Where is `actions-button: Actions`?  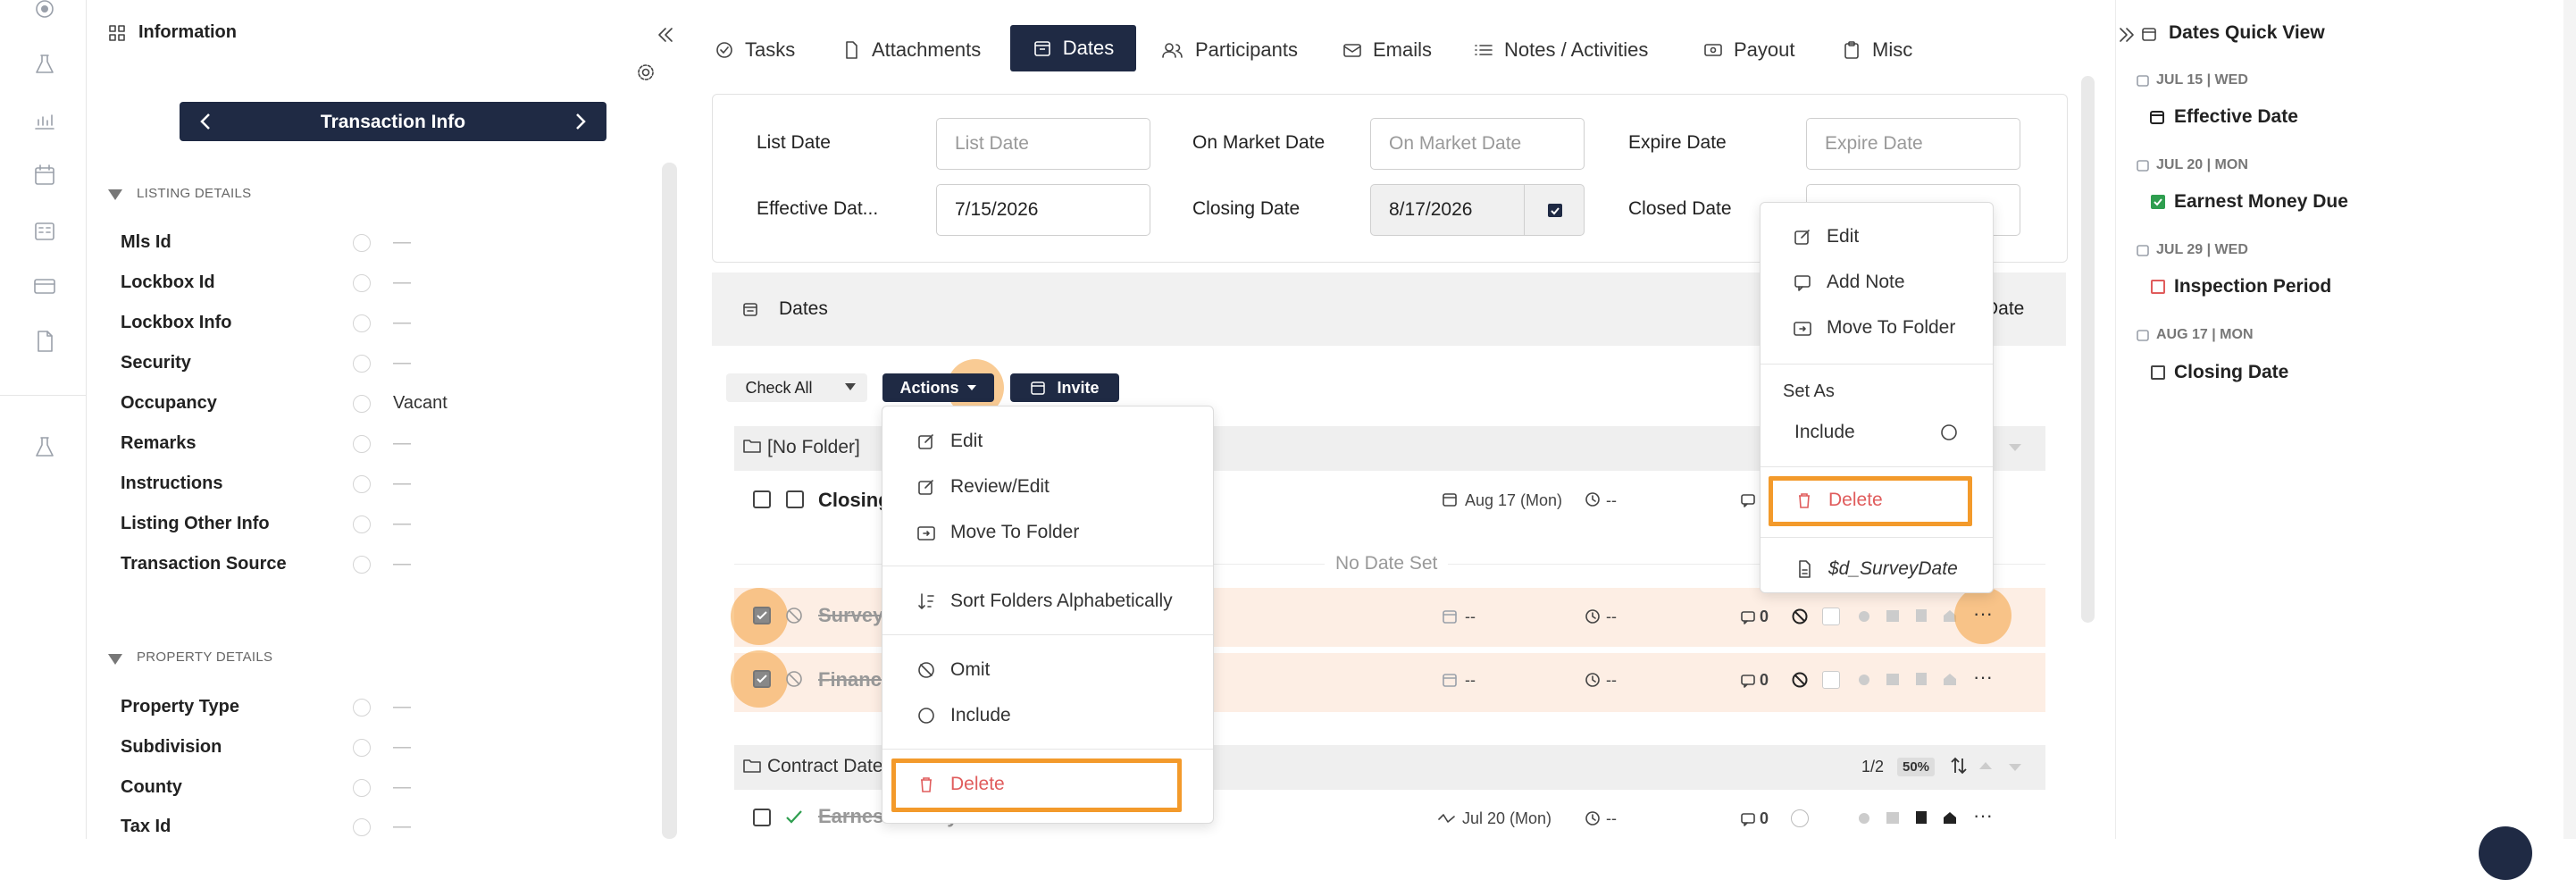
actions-button: Actions is located at coordinates (938, 388).